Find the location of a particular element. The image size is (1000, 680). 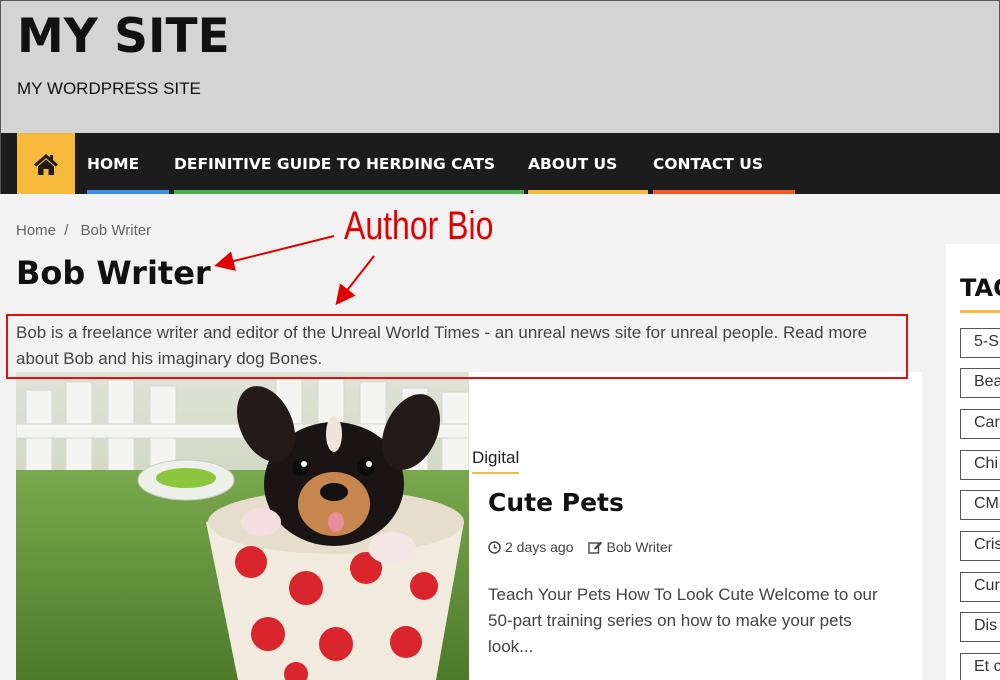

nav-underline-contact-us is located at coordinates (724, 192).